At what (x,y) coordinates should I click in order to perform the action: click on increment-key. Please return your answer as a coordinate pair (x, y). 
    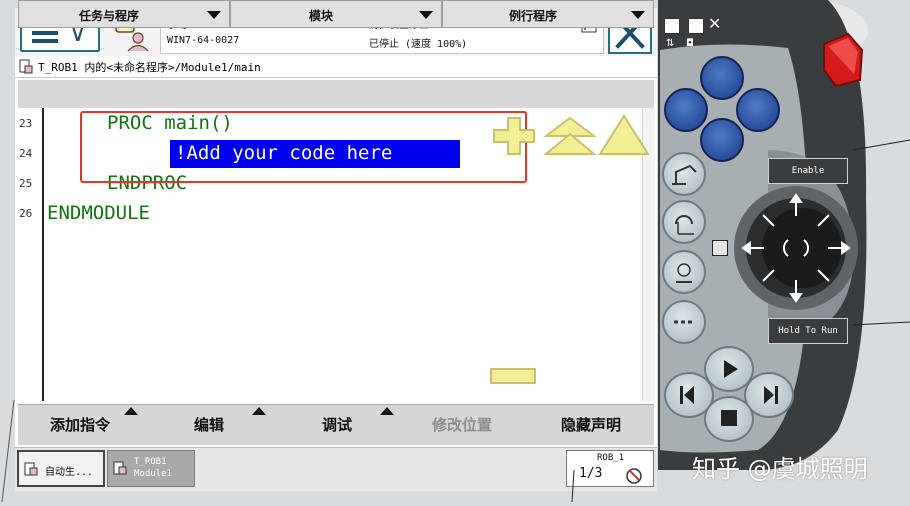
    Looking at the image, I should click on (684, 322).